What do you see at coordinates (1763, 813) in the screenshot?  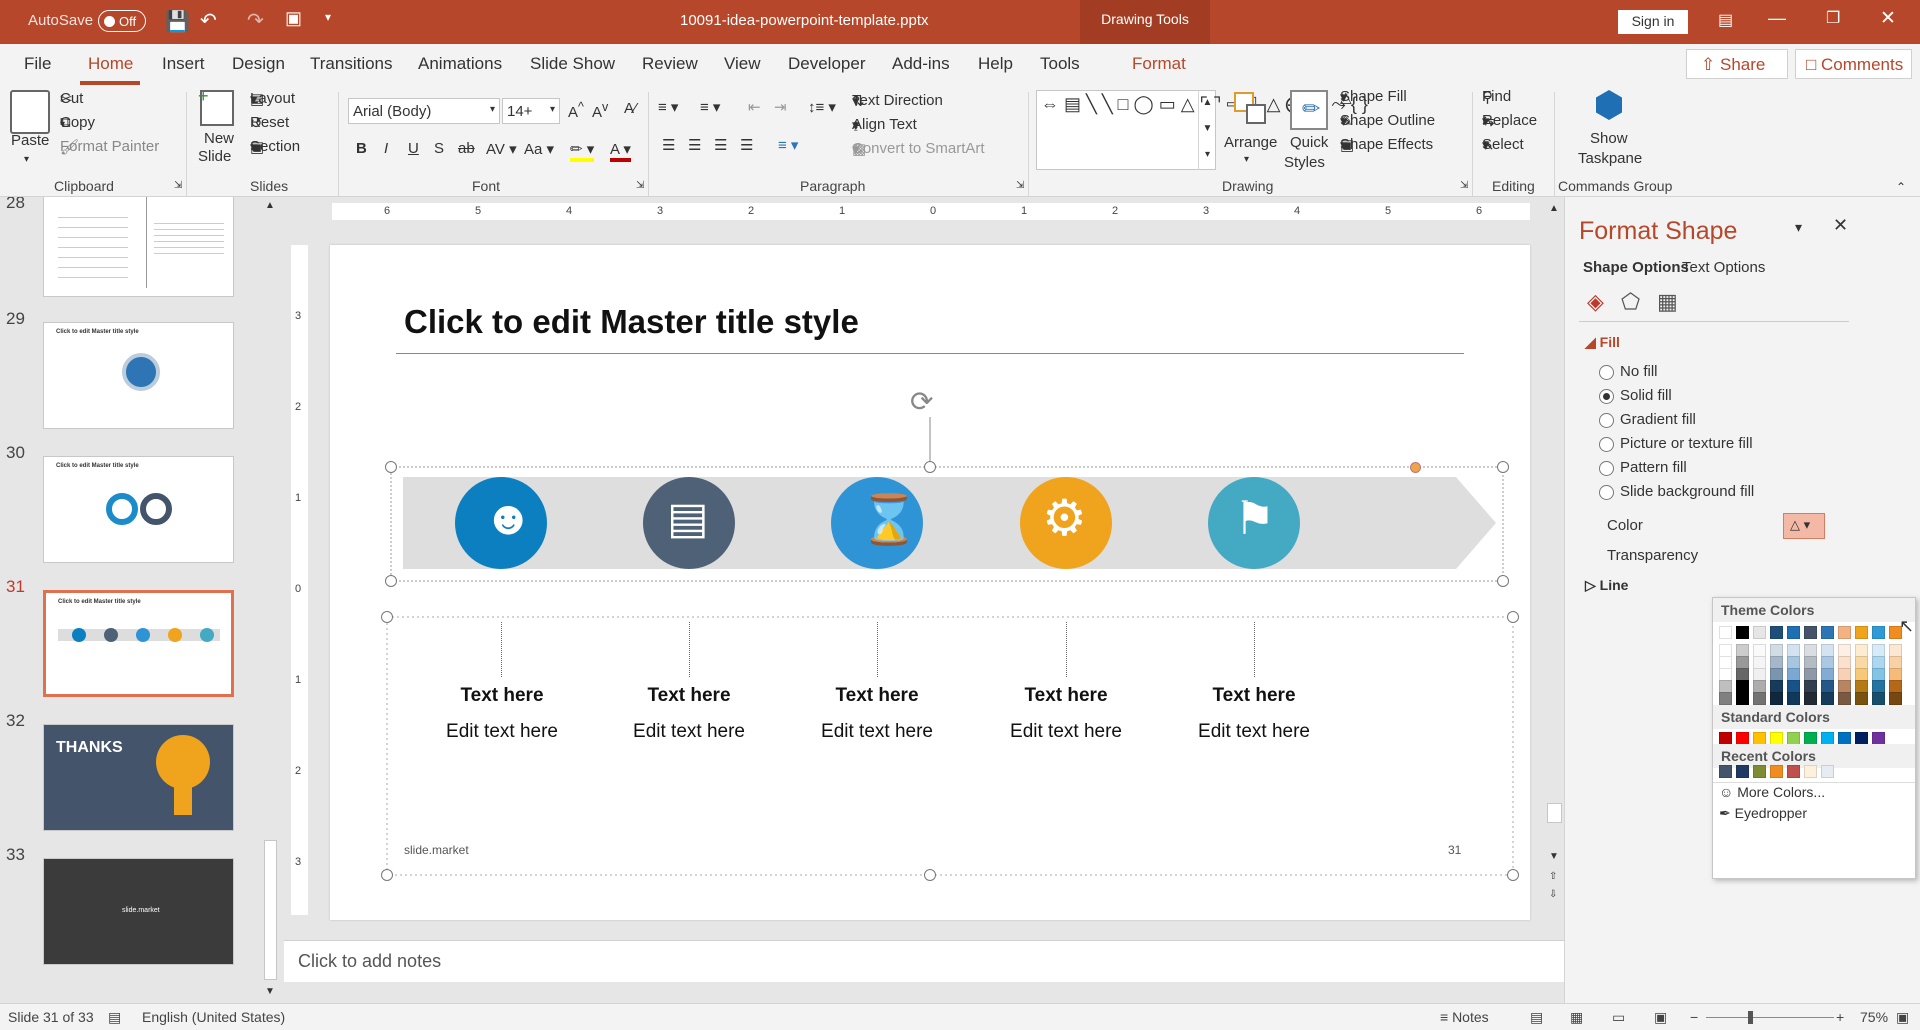 I see `eyedropper-item: ✒ Eyedropper` at bounding box center [1763, 813].